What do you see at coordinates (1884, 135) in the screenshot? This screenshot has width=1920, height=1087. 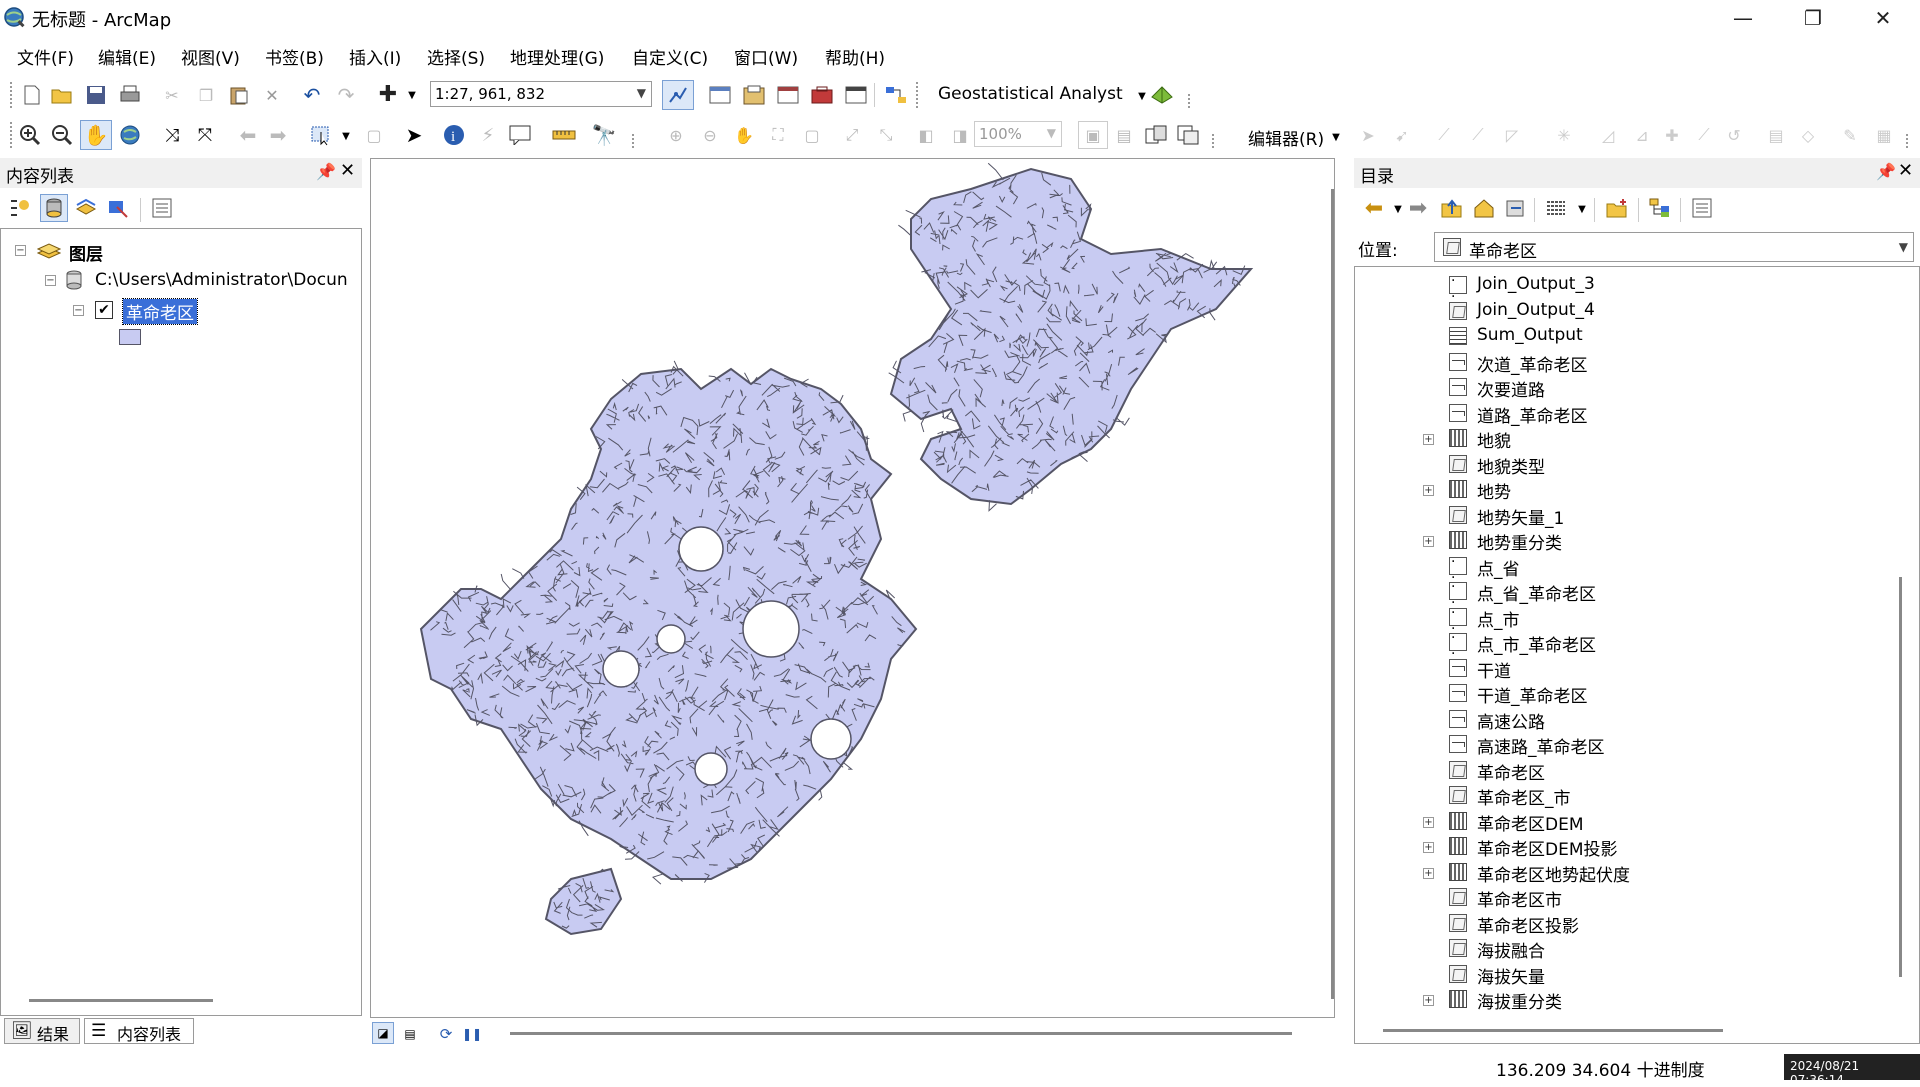 I see `templates-icon: ▦` at bounding box center [1884, 135].